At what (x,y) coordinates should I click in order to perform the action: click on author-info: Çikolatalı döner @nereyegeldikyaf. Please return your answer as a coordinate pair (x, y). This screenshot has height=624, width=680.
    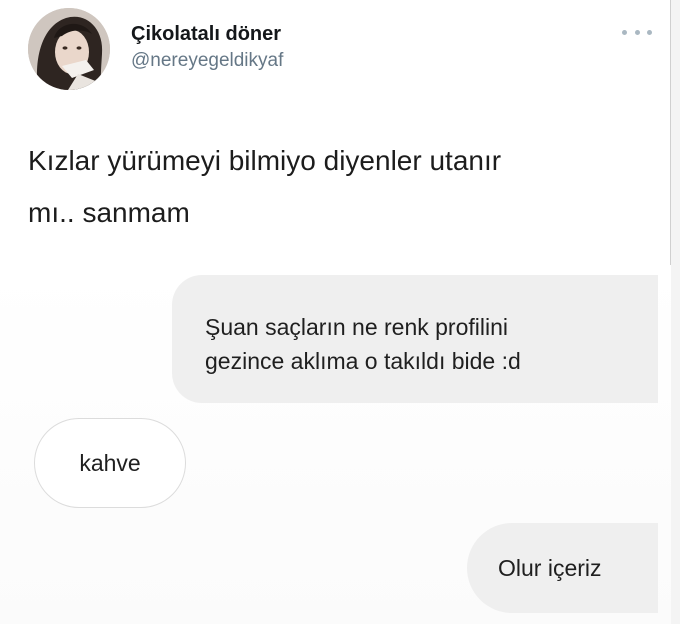
    Looking at the image, I should click on (207, 47).